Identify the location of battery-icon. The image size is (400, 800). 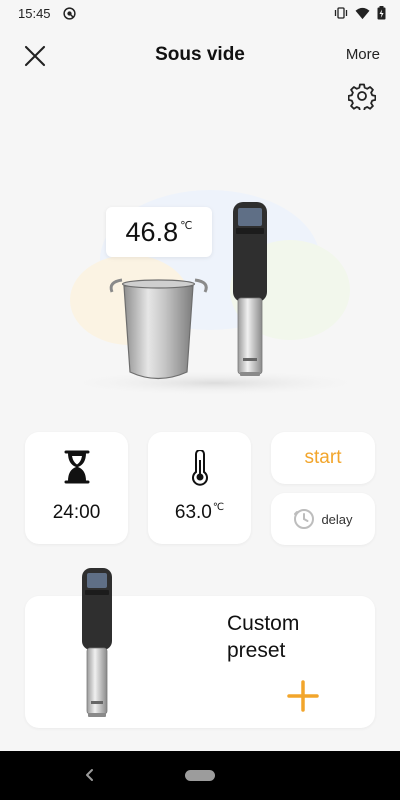
(381, 13).